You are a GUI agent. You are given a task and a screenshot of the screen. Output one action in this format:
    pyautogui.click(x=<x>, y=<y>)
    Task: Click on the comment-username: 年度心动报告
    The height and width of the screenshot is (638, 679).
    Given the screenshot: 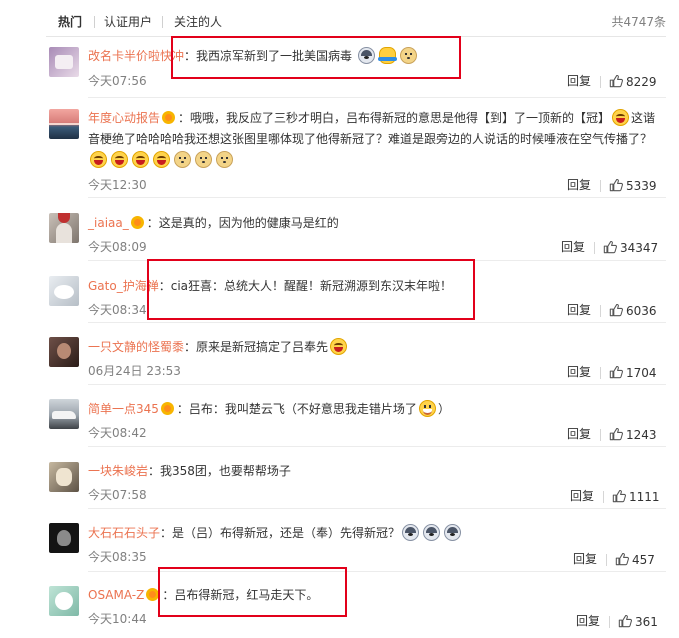 What is the action you would take?
    pyautogui.click(x=124, y=118)
    